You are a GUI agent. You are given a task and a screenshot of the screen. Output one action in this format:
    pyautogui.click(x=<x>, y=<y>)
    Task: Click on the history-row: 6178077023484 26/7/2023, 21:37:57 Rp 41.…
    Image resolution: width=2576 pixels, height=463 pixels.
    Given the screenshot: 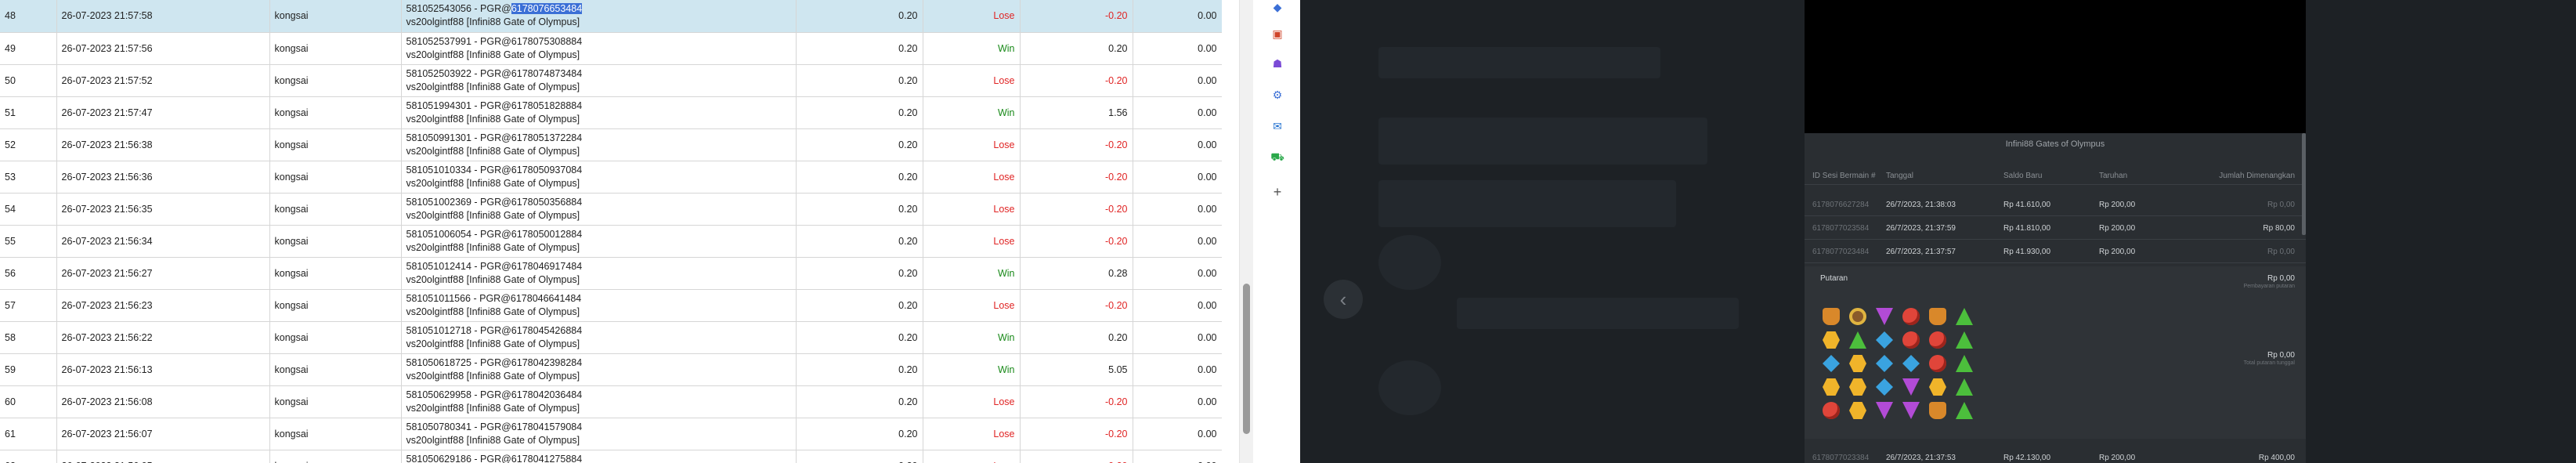 What is the action you would take?
    pyautogui.click(x=2055, y=252)
    